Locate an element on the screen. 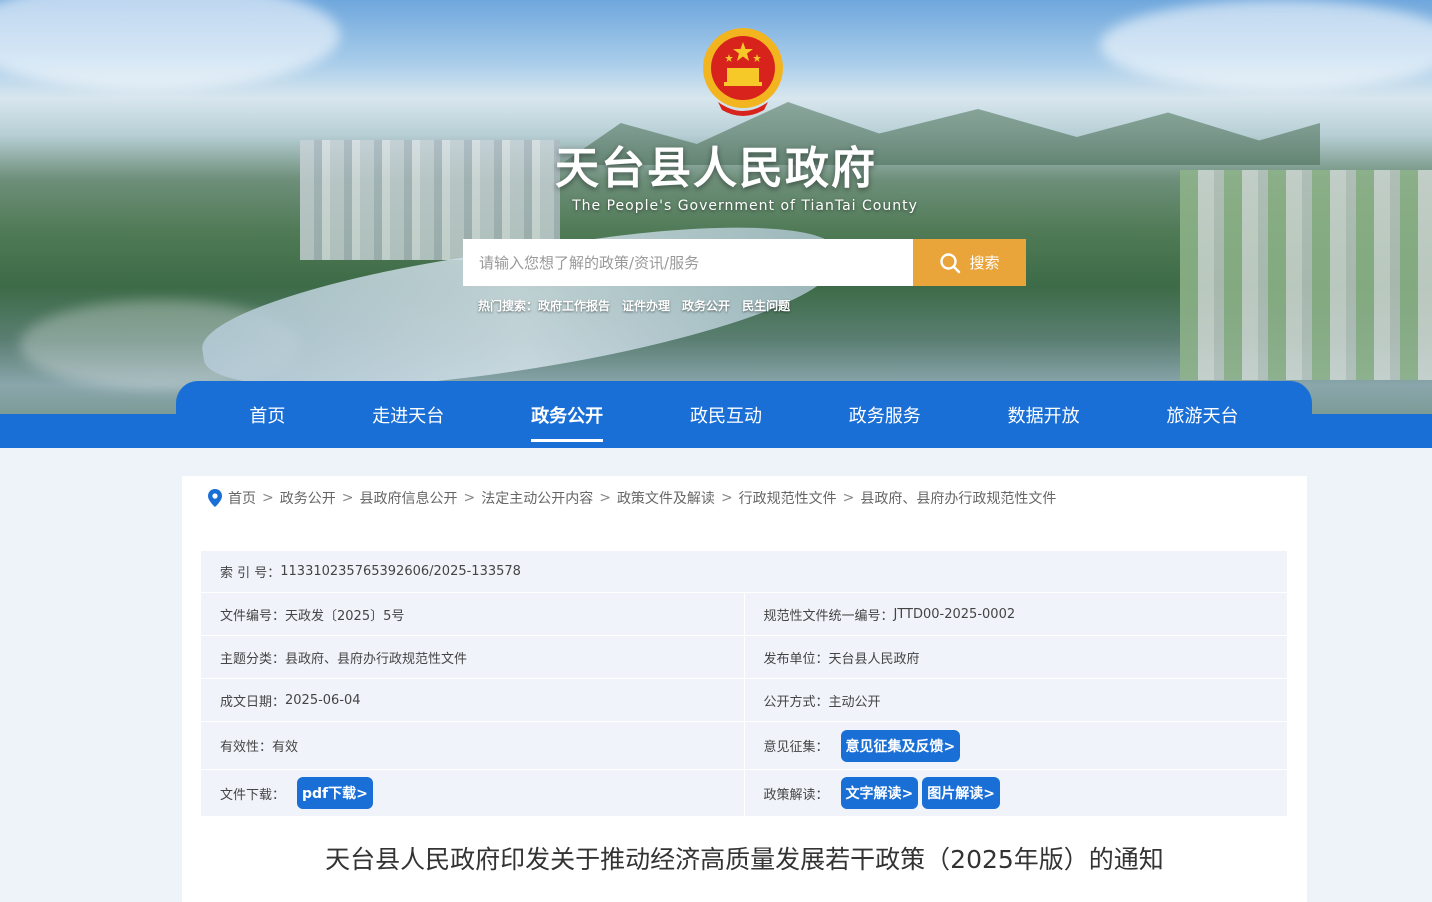  meta-cell-open-method: 公开方式： 主动公开 is located at coordinates (1015, 700).